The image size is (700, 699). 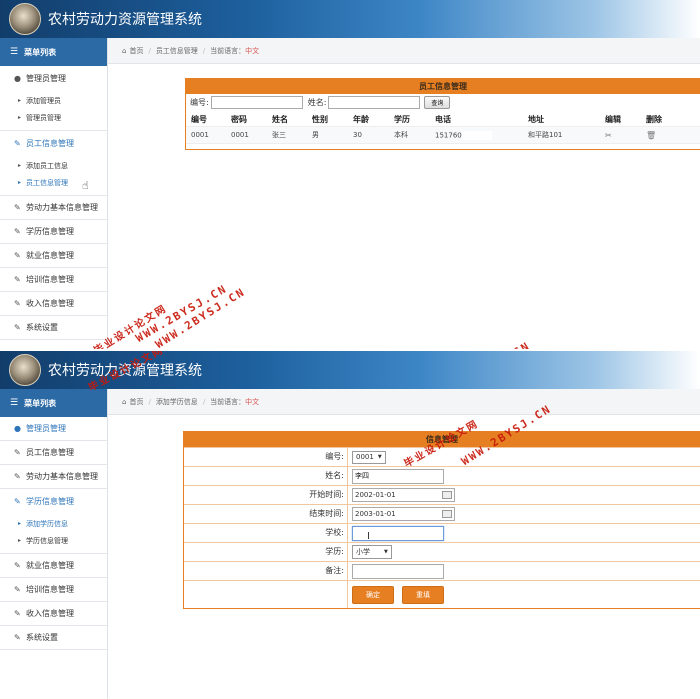 I want to click on phone-mask, so click(x=477, y=135).